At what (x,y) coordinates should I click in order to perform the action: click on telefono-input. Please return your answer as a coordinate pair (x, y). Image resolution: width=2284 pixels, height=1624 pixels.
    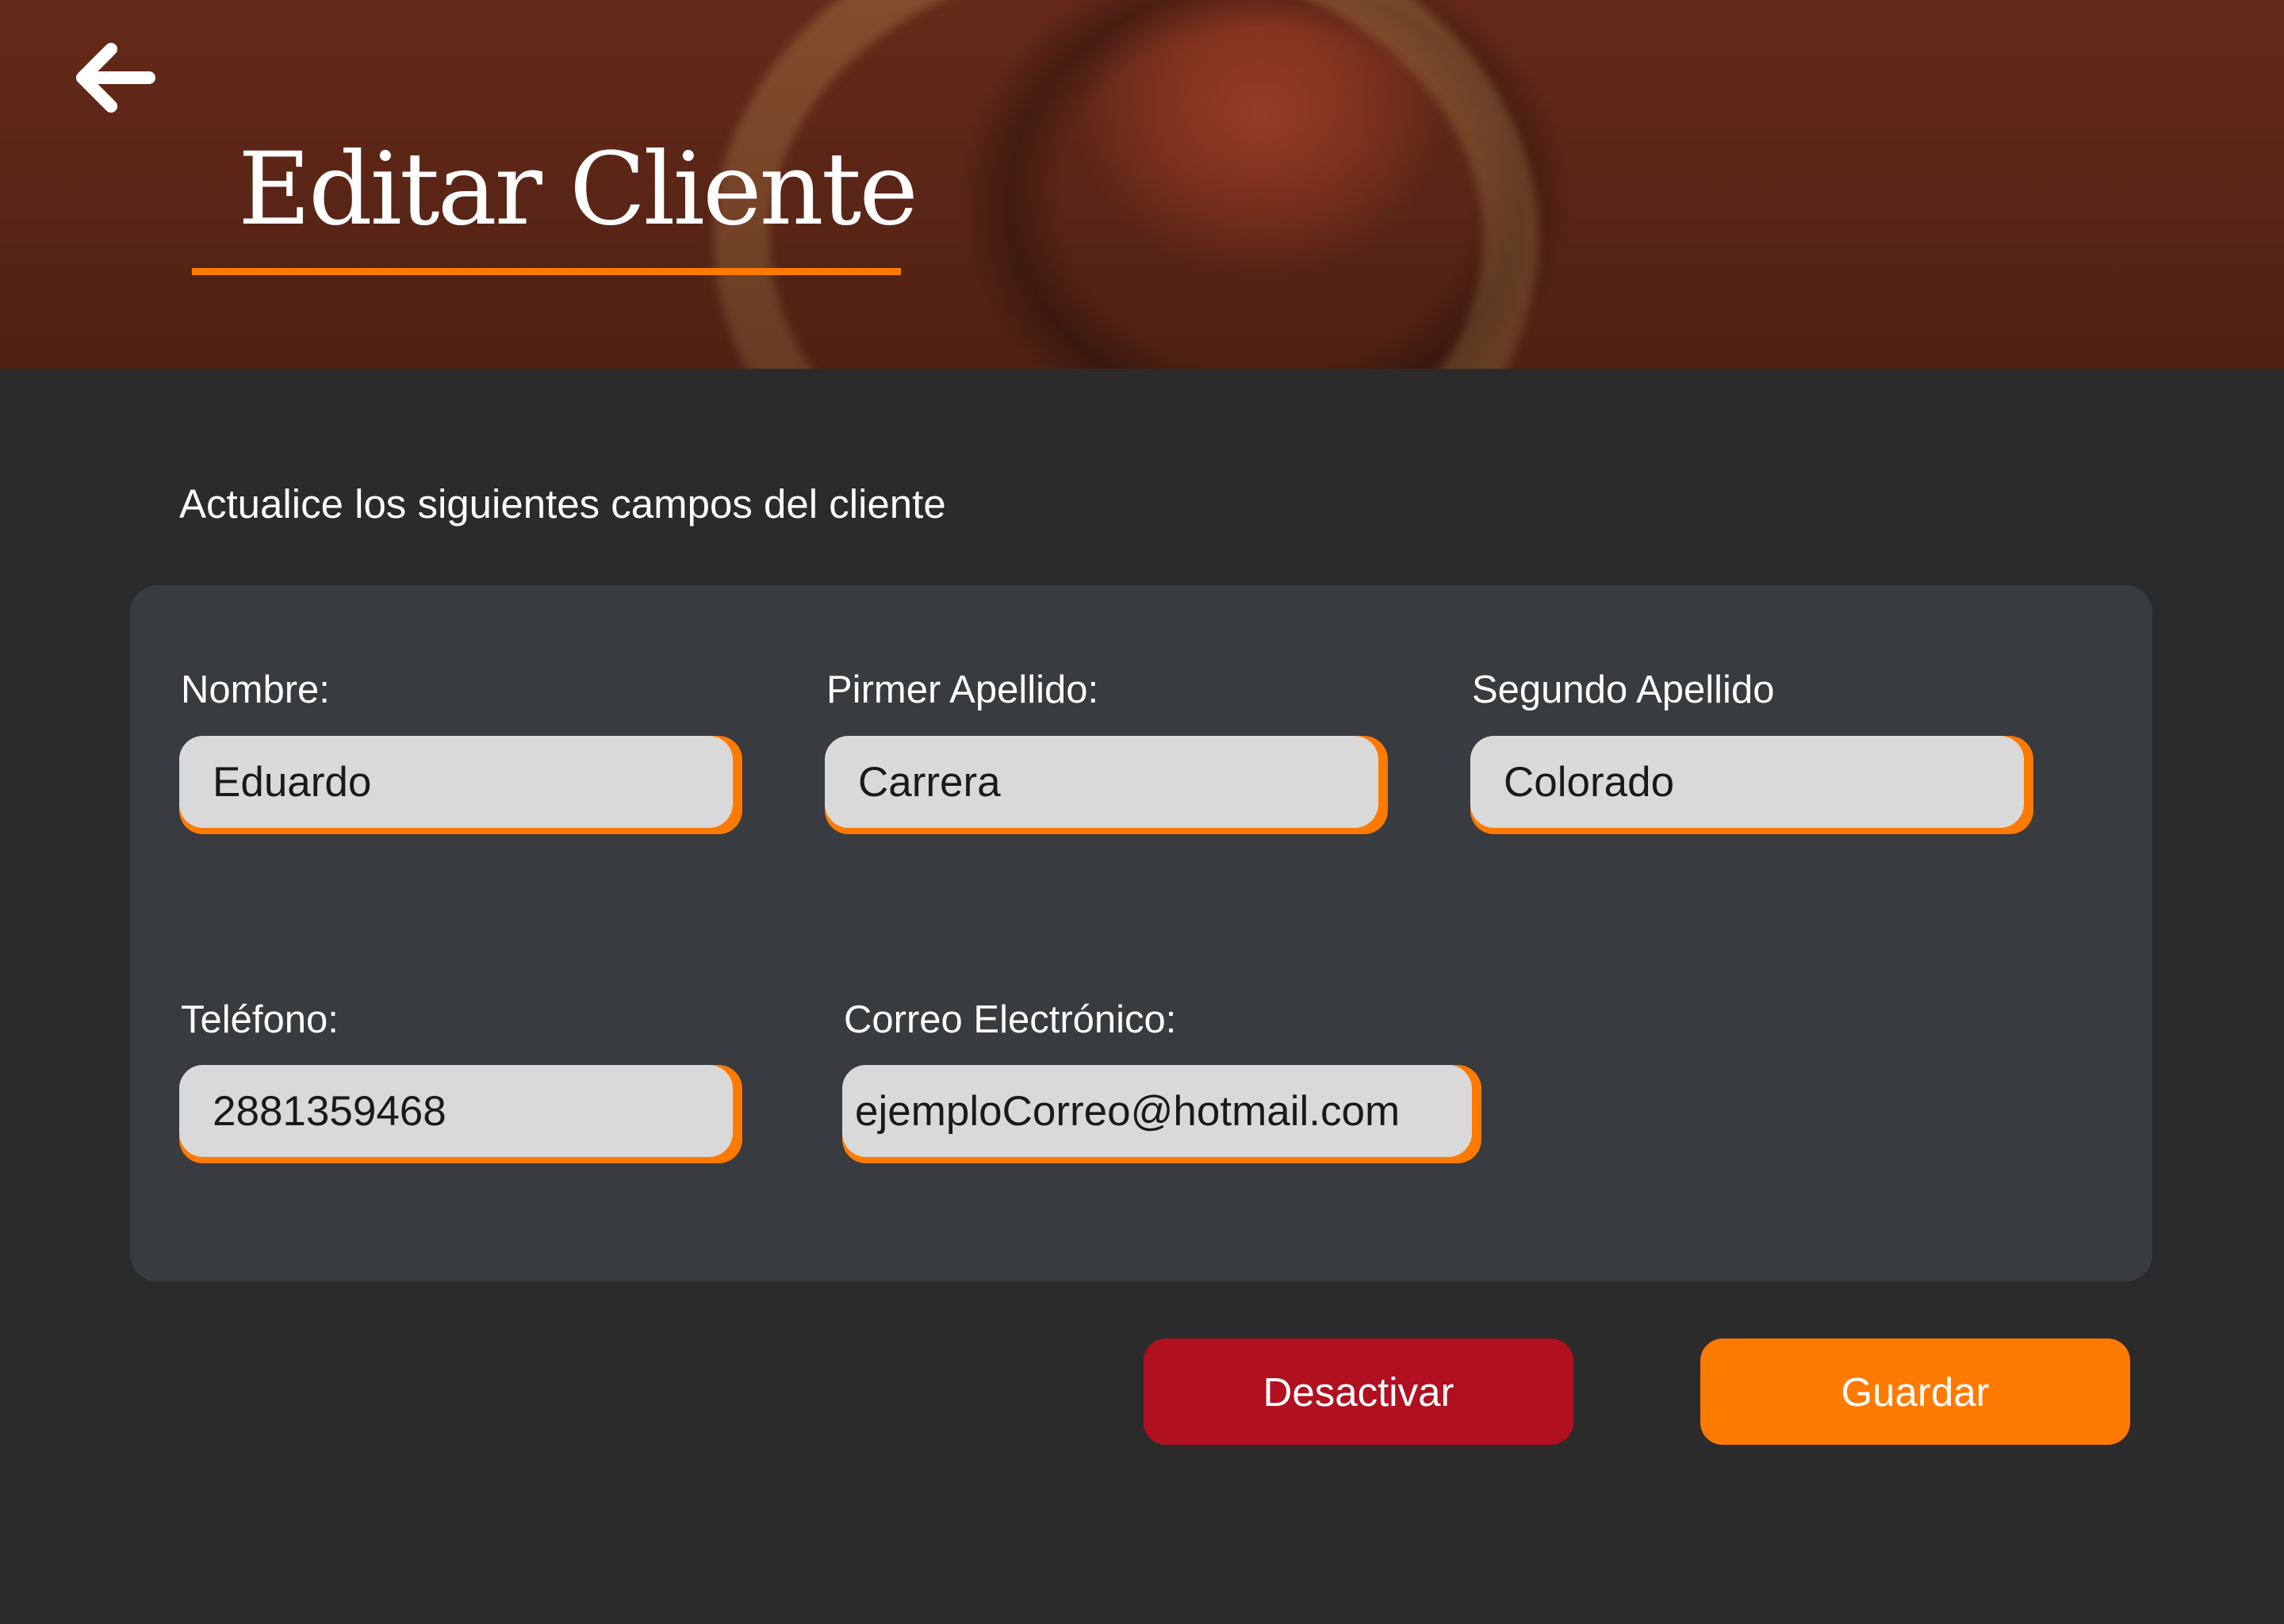
    Looking at the image, I should click on (456, 1111).